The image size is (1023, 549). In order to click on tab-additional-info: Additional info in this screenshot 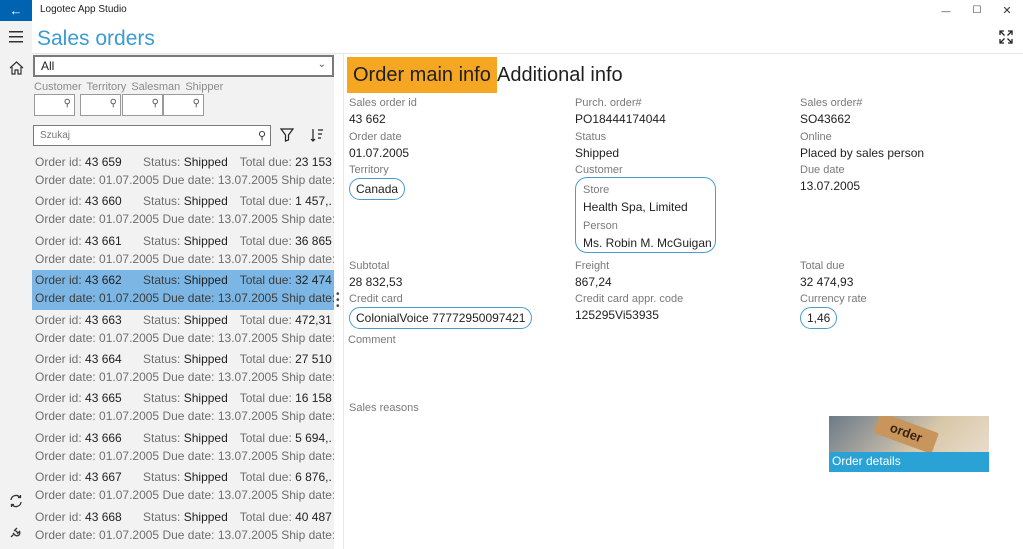, I will do `click(560, 75)`.